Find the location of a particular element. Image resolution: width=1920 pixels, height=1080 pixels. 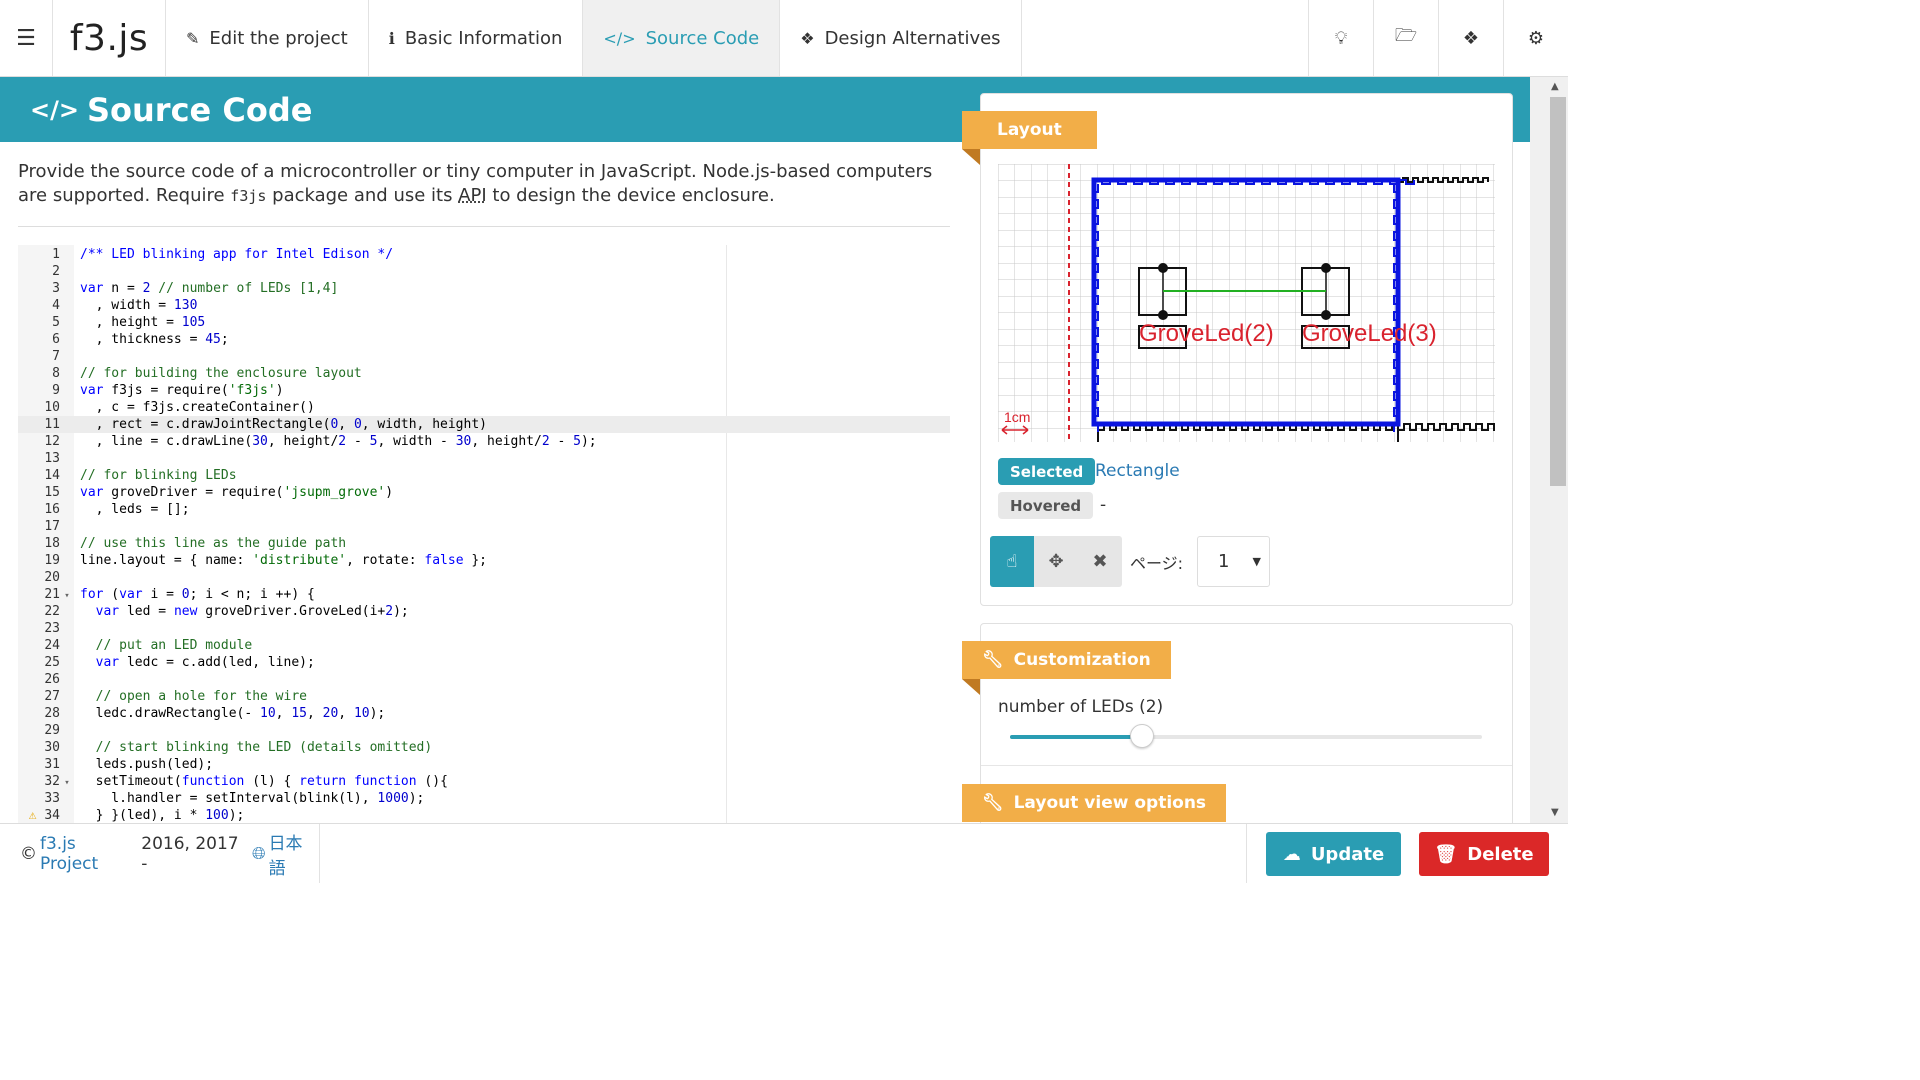

tab-edit-project: ✎ Edit the project is located at coordinates (267, 38).